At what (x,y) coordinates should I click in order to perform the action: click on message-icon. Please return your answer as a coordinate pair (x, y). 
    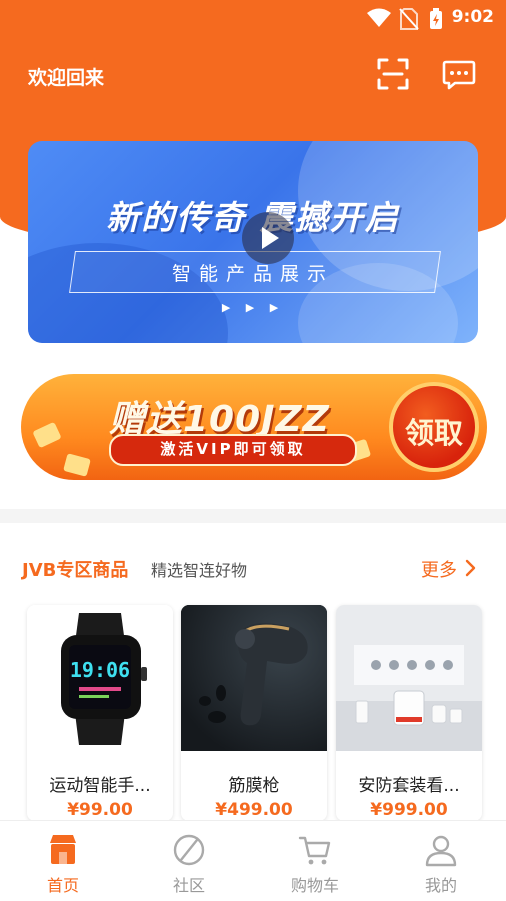
    Looking at the image, I should click on (459, 74).